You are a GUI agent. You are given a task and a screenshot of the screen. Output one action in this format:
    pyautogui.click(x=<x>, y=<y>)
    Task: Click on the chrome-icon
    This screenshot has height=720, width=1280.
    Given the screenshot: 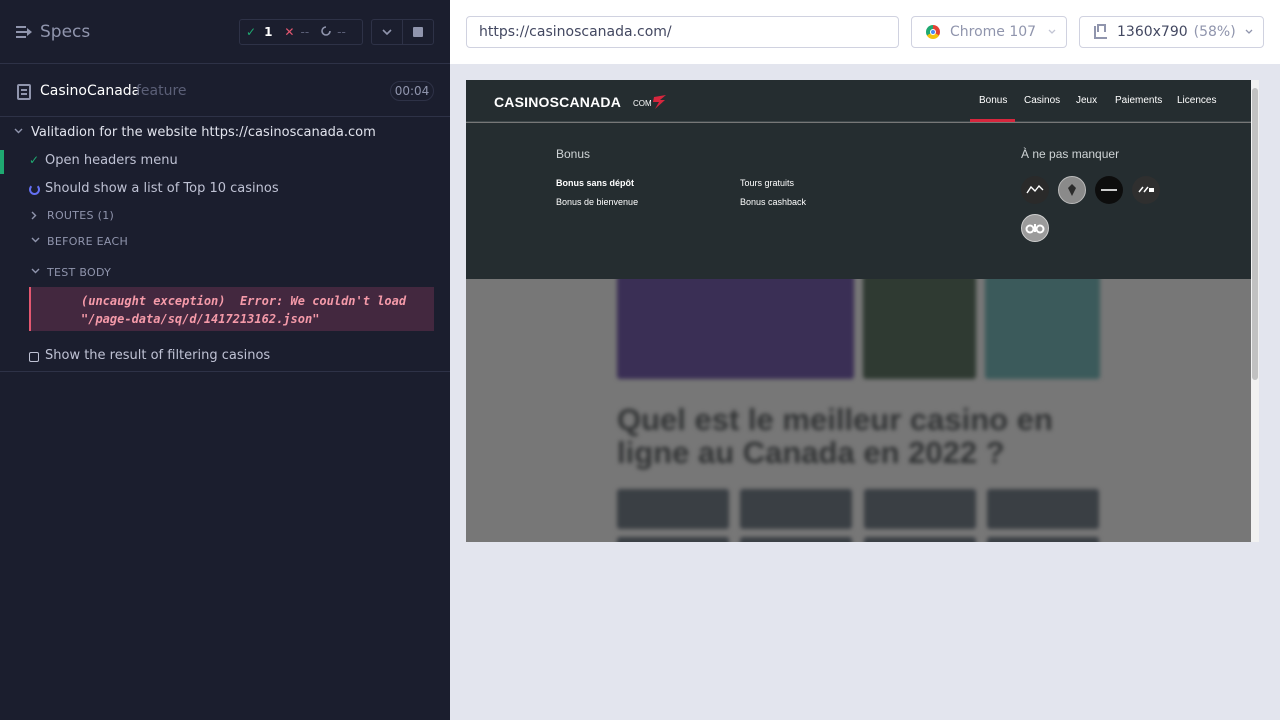 What is the action you would take?
    pyautogui.click(x=933, y=32)
    